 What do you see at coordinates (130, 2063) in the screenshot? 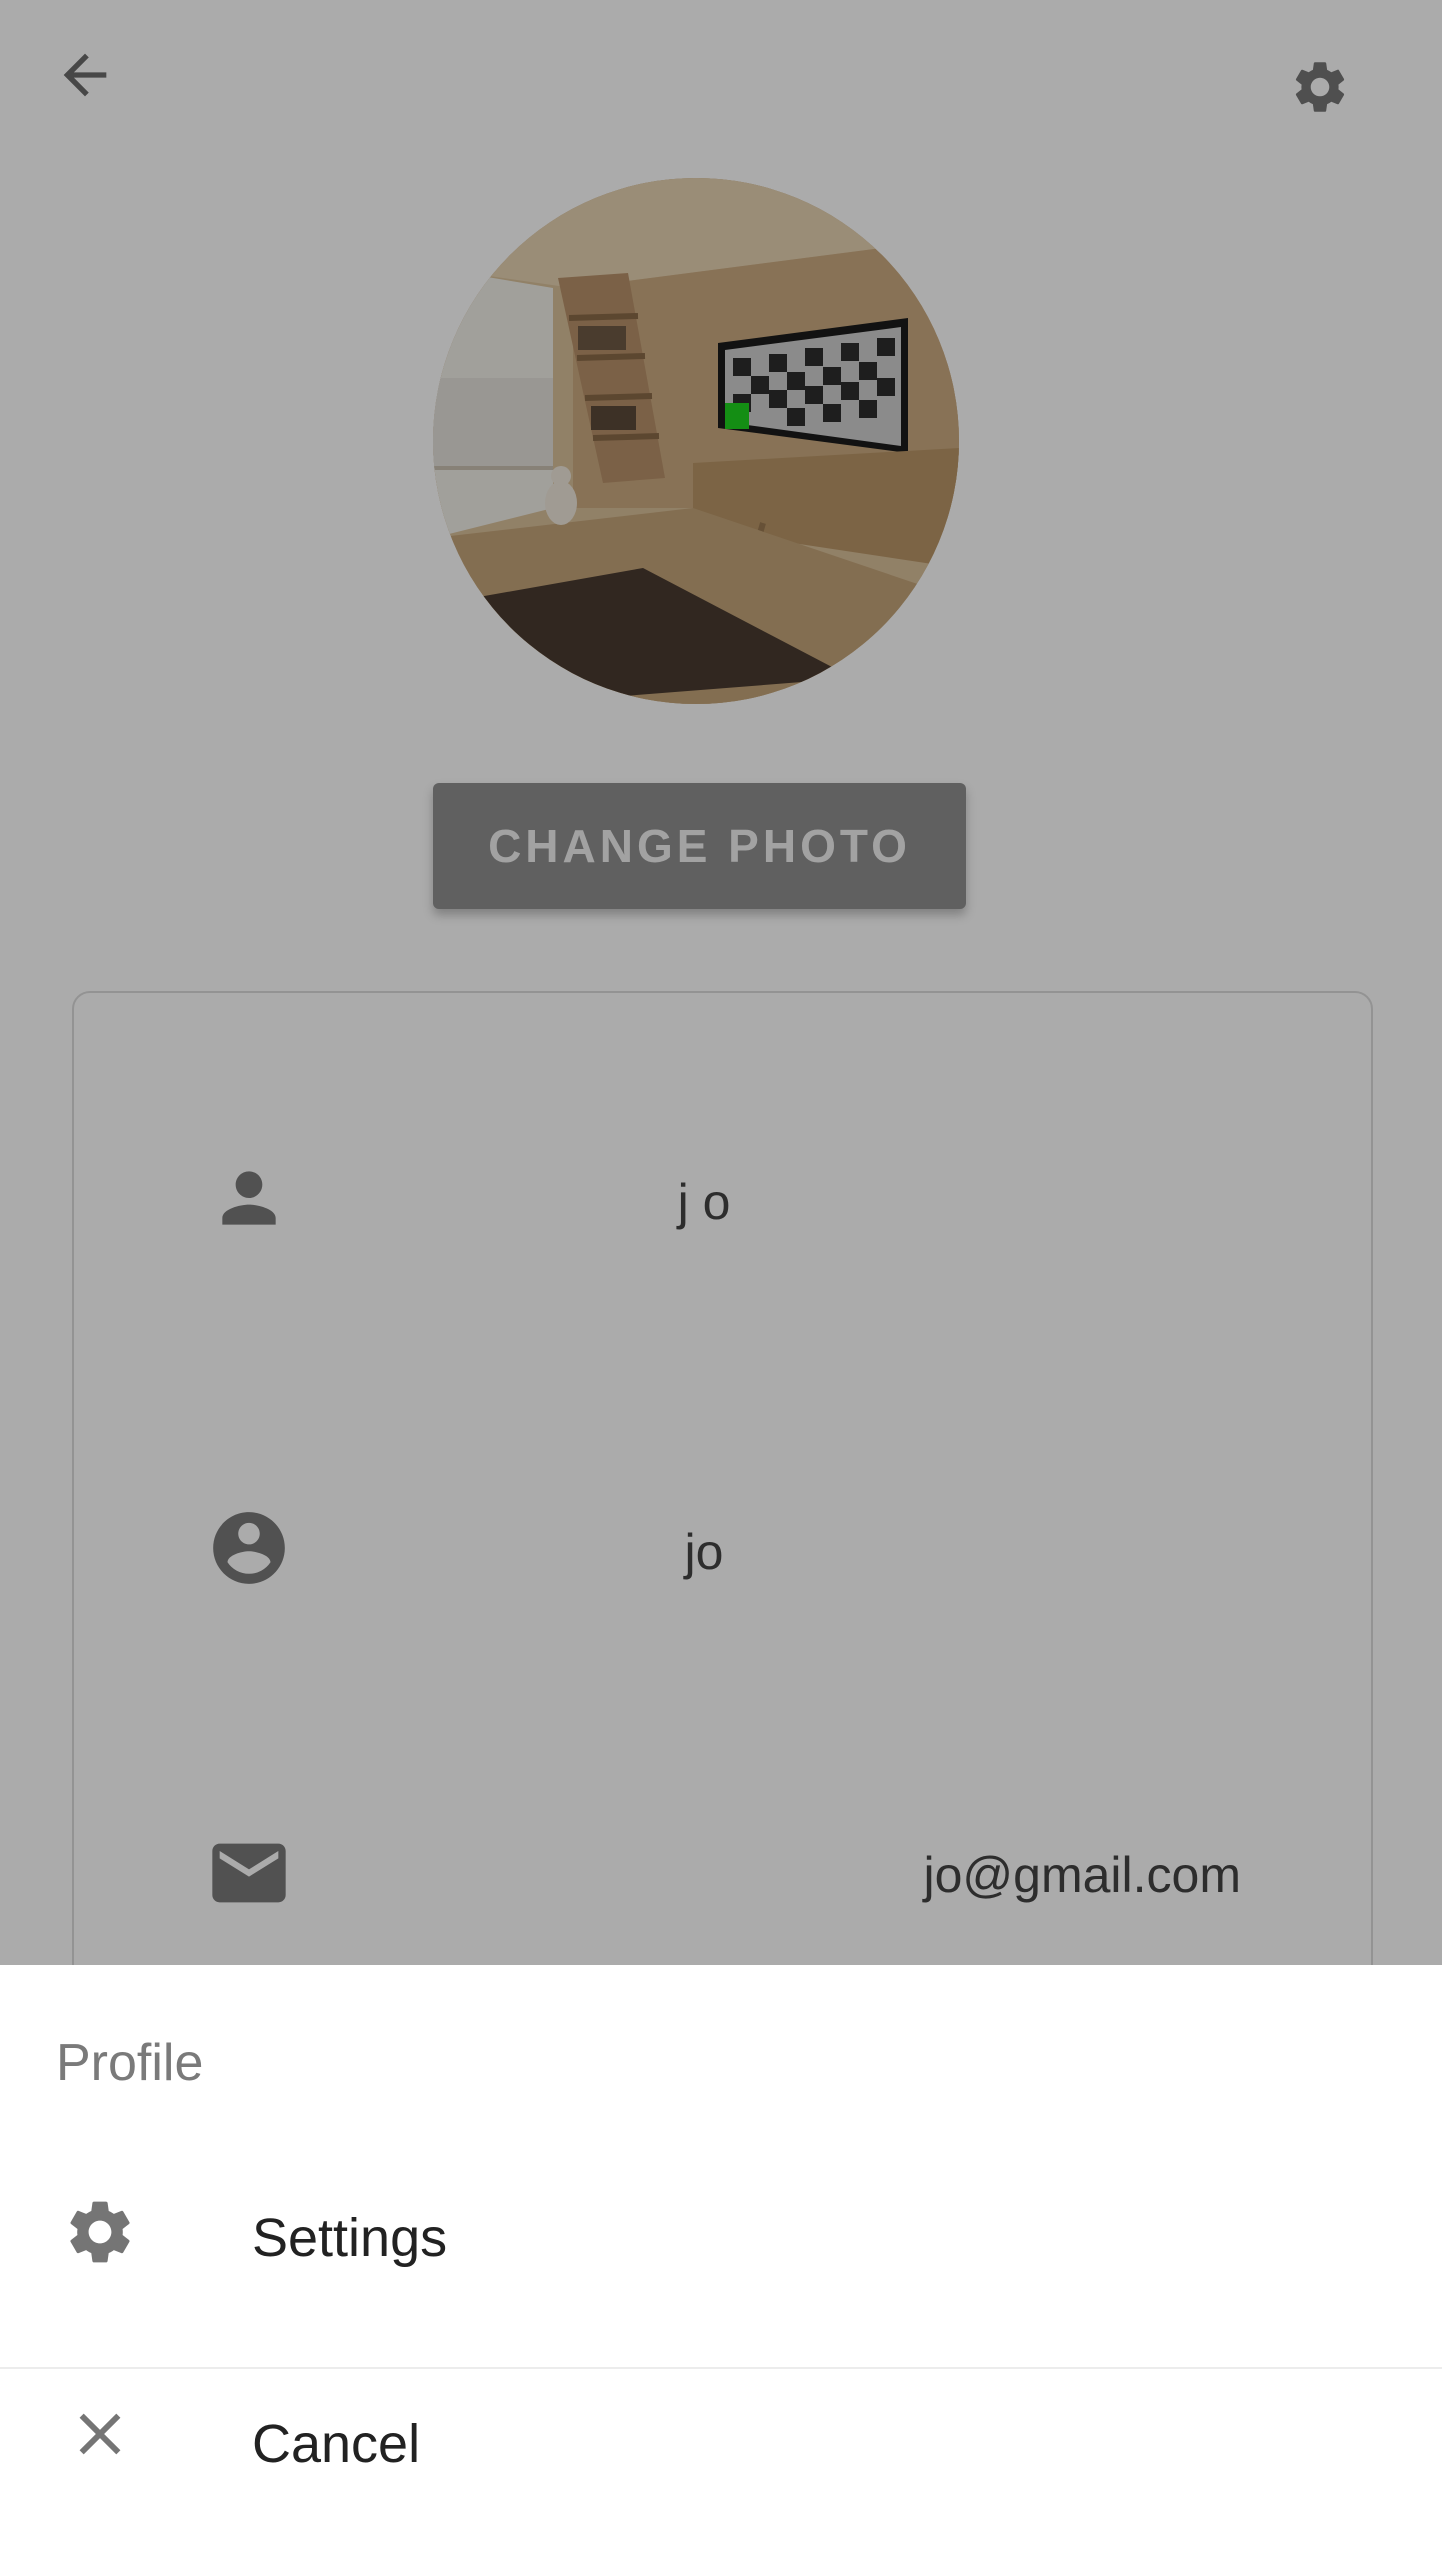
I see `sheet-title: Profile` at bounding box center [130, 2063].